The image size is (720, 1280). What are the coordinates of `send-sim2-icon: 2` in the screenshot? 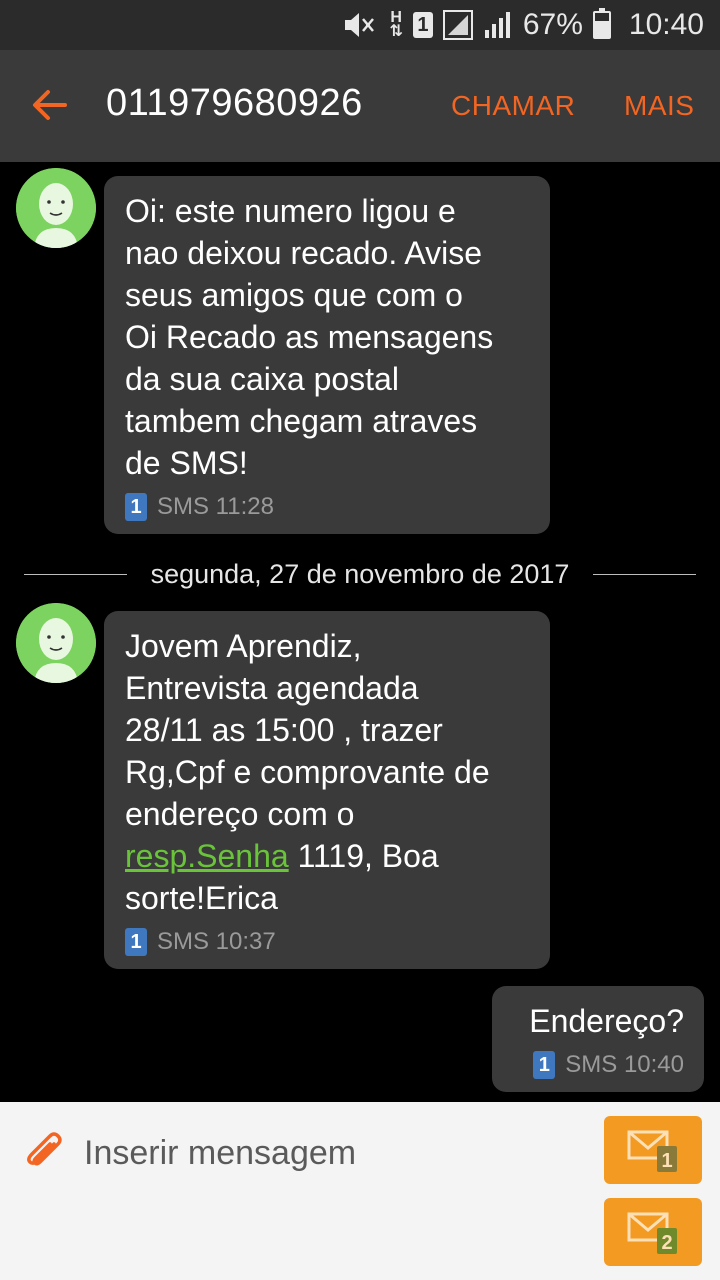 It's located at (652, 1233).